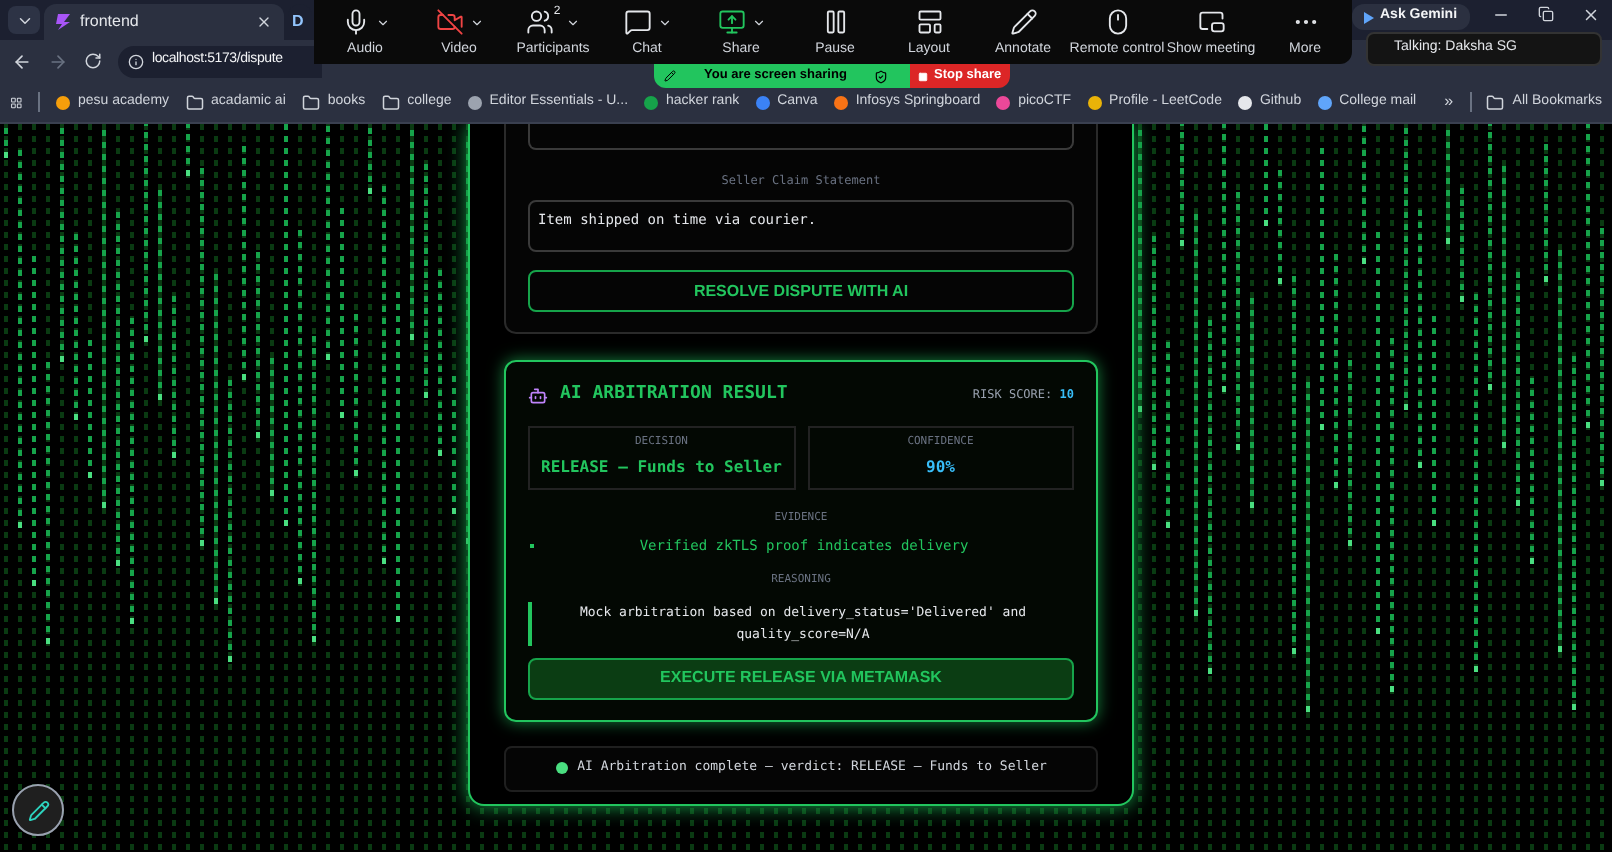 This screenshot has width=1612, height=852. What do you see at coordinates (801, 678) in the screenshot?
I see `execute-button: EXECUTE RELEASE VIA METAMASK` at bounding box center [801, 678].